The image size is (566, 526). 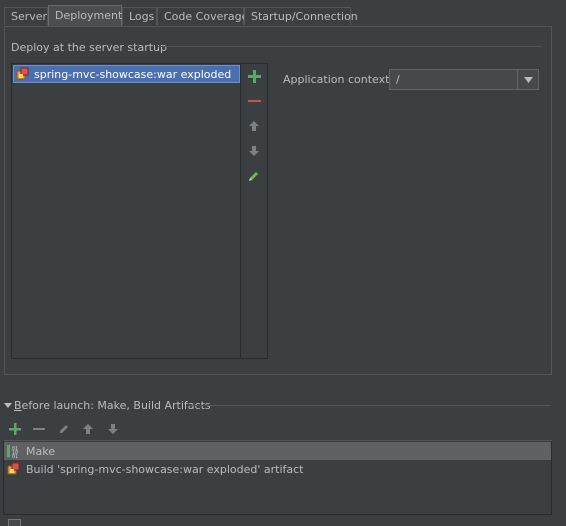 I want to click on before-launch-divider, so click(x=370, y=405).